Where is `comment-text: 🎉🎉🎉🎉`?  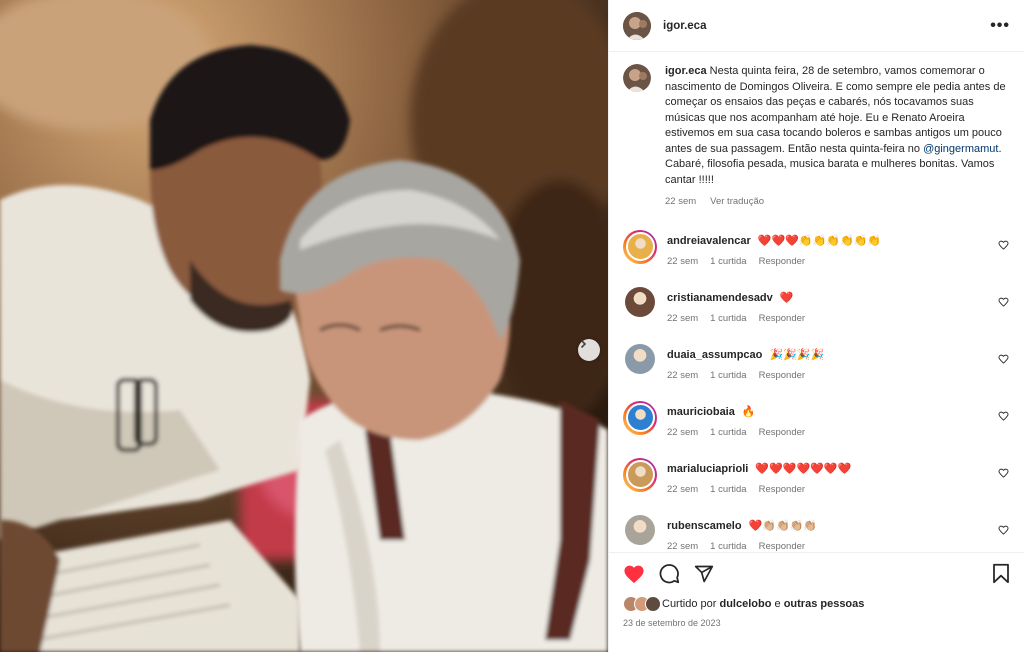
comment-text: 🎉🎉🎉🎉 is located at coordinates (797, 354).